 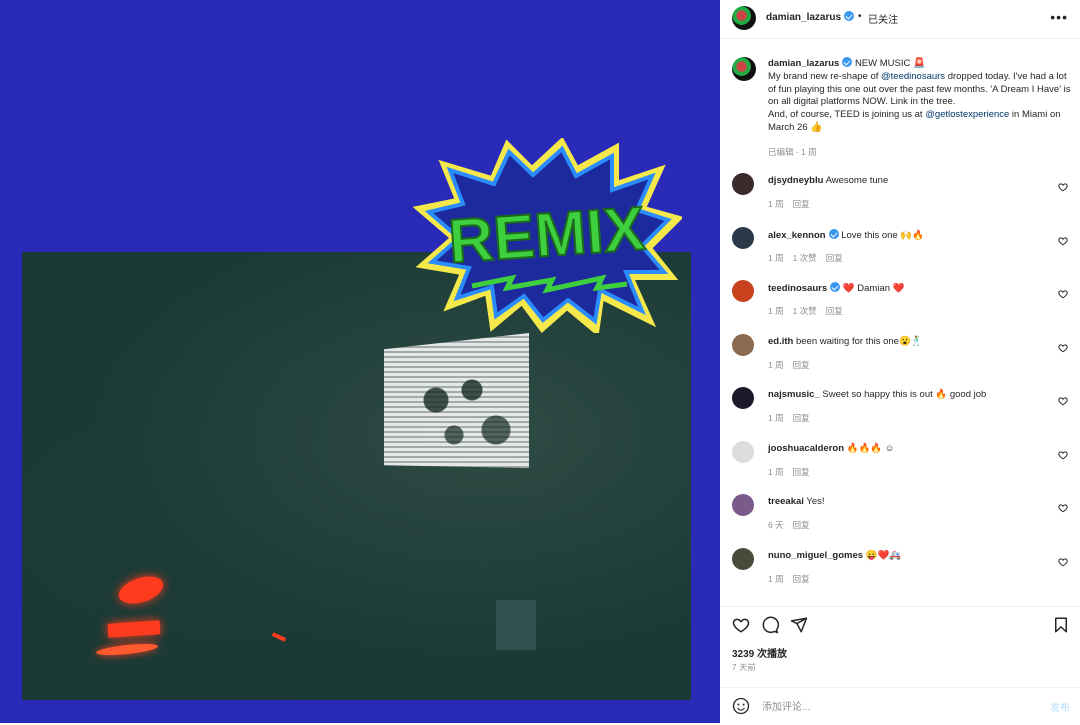 What do you see at coordinates (1059, 17) in the screenshot?
I see `more-options-icon: •••` at bounding box center [1059, 17].